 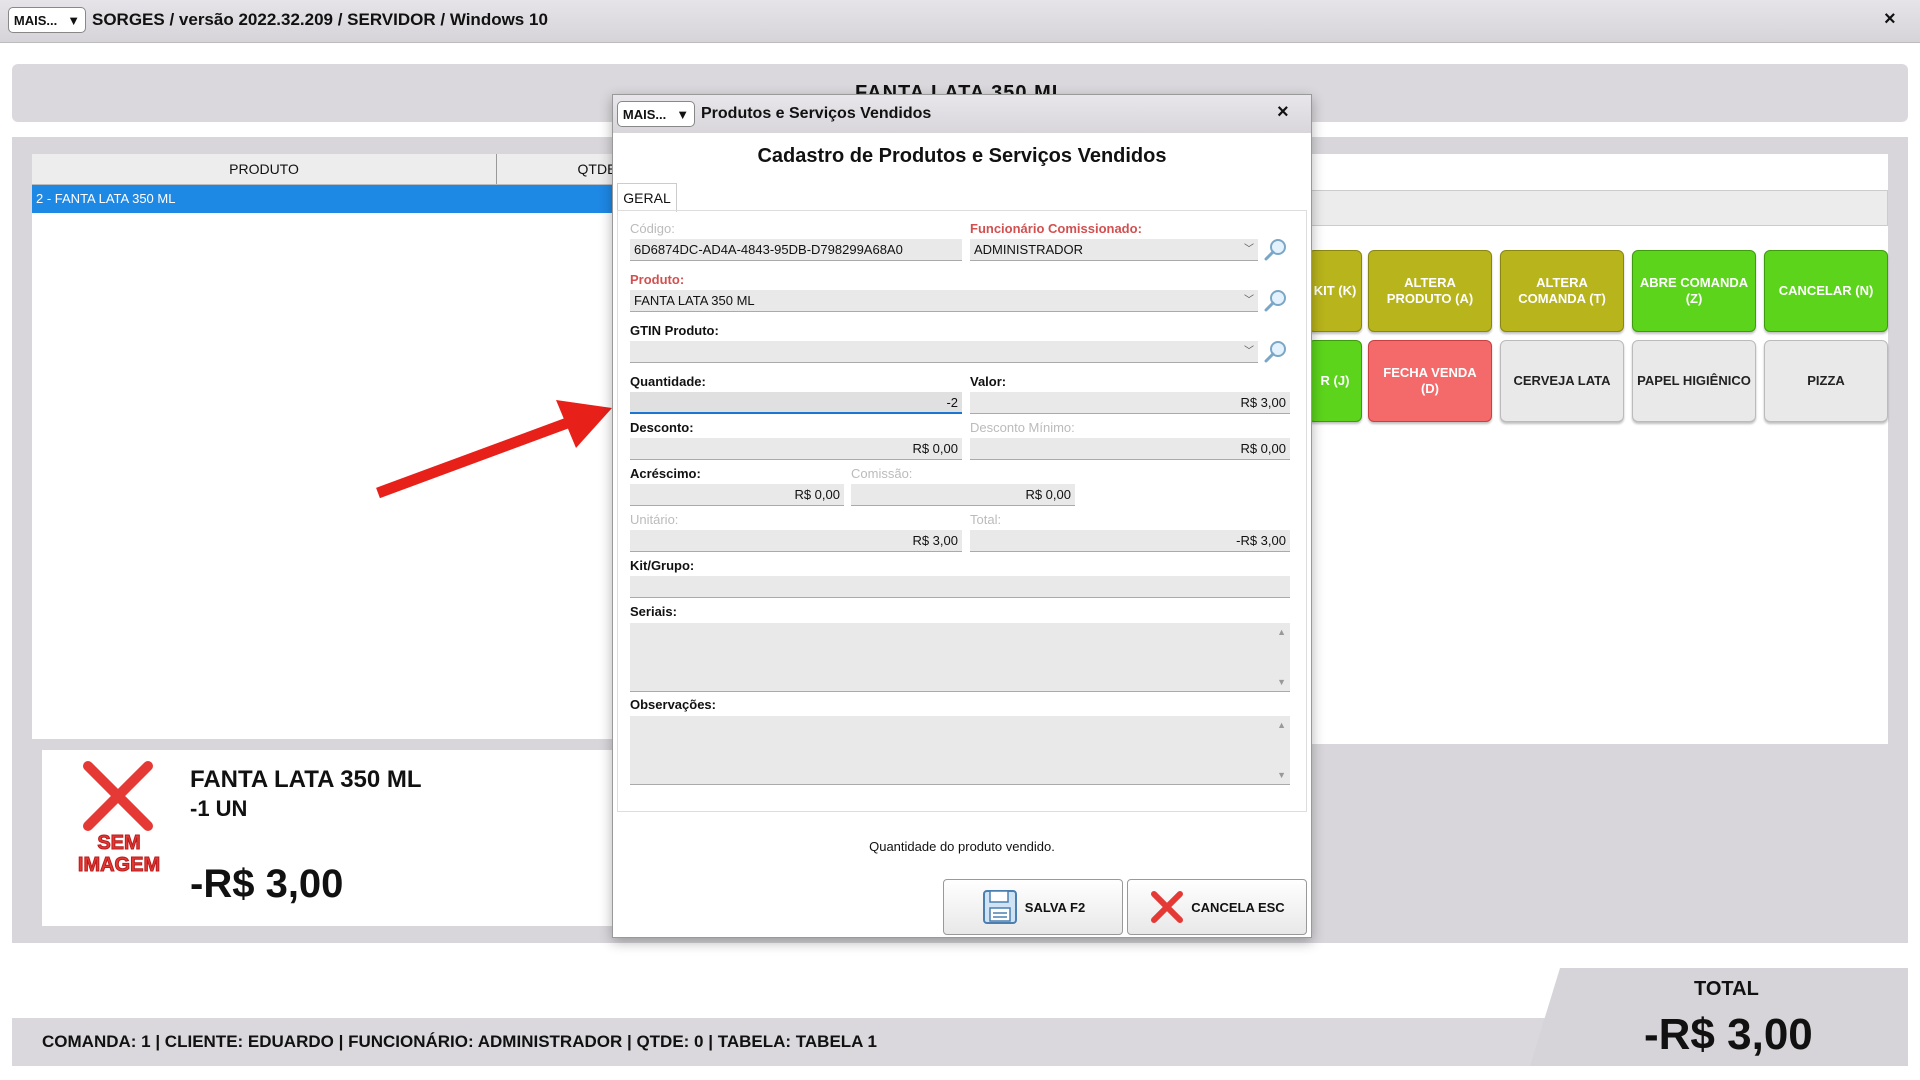 What do you see at coordinates (882, 473) in the screenshot?
I see `comissao-label: Comissão:` at bounding box center [882, 473].